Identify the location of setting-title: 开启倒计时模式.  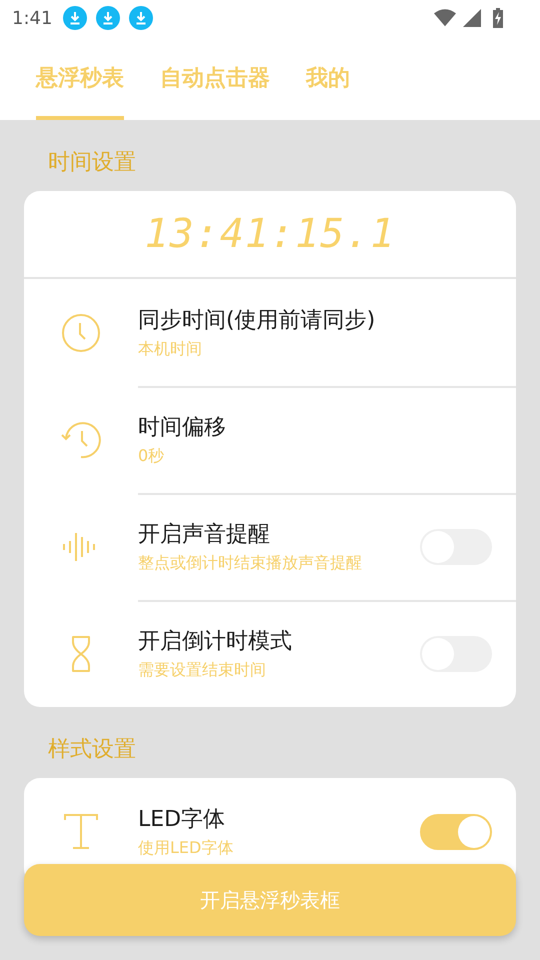
(215, 642).